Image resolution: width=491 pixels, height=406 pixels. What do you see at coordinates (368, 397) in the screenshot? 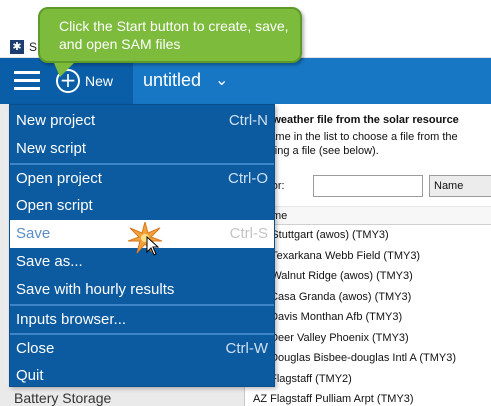
I see `list-item: AZ Flagstaff Pulliam Arpt (TMY3)` at bounding box center [368, 397].